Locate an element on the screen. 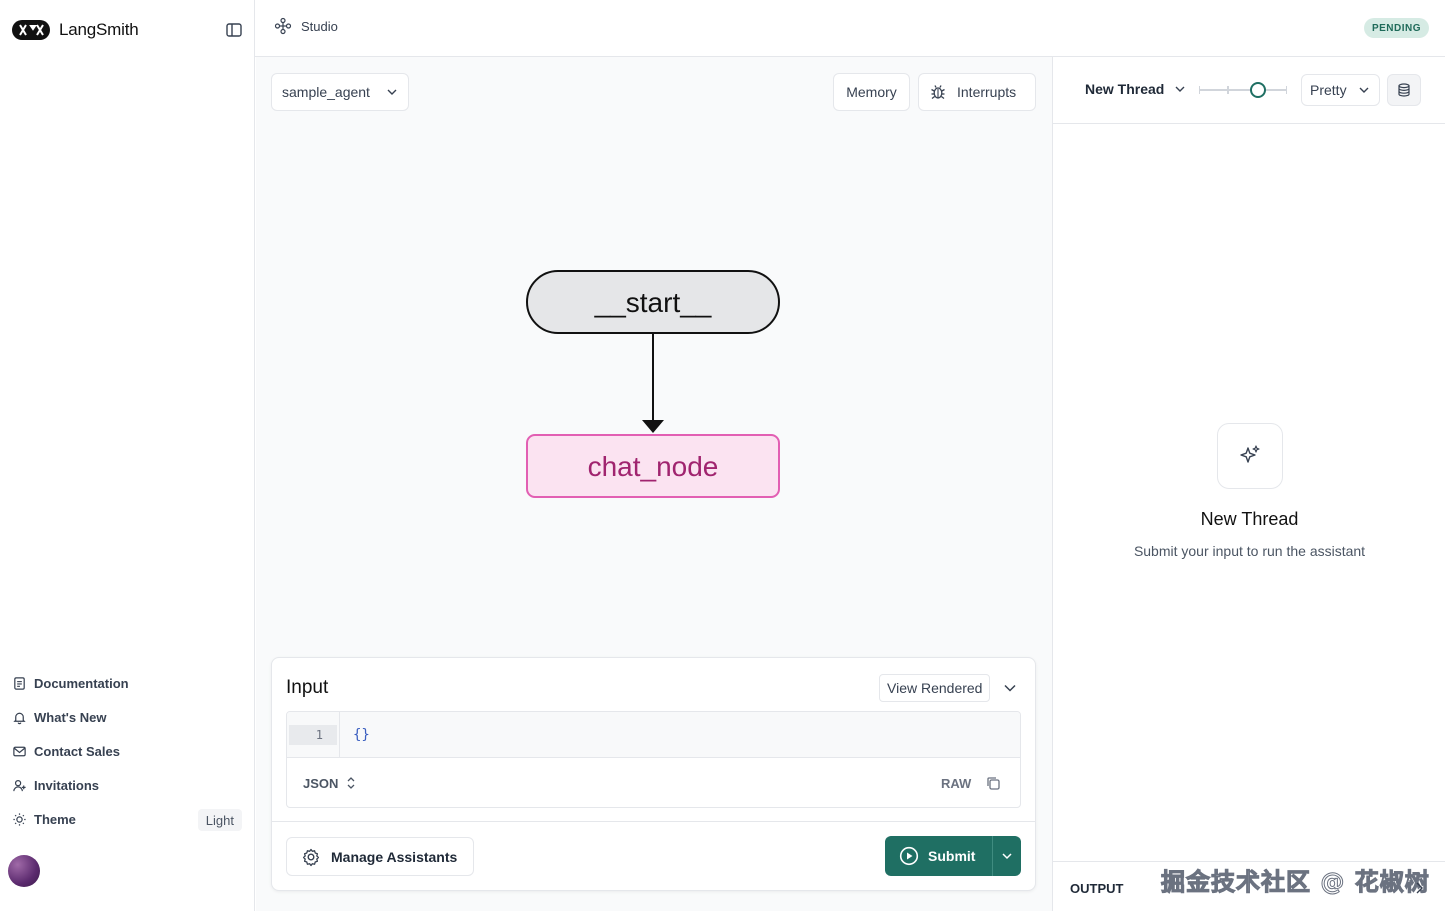  view-rendered-button: View Rendered is located at coordinates (935, 688).